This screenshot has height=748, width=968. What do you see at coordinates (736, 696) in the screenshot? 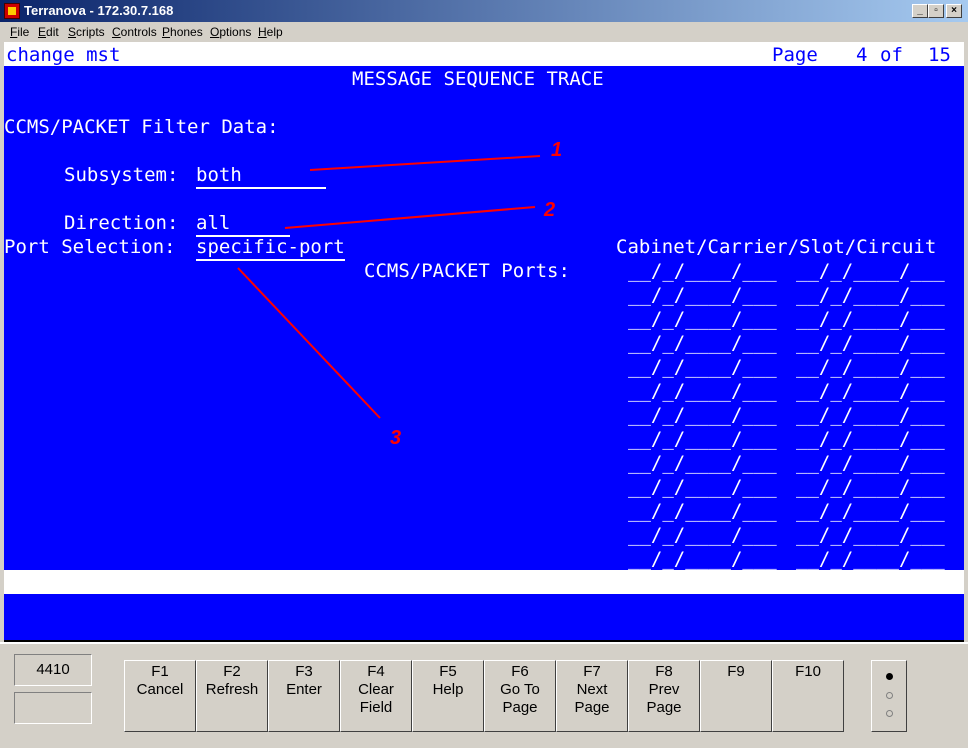
I see `fkey-f9: F9` at bounding box center [736, 696].